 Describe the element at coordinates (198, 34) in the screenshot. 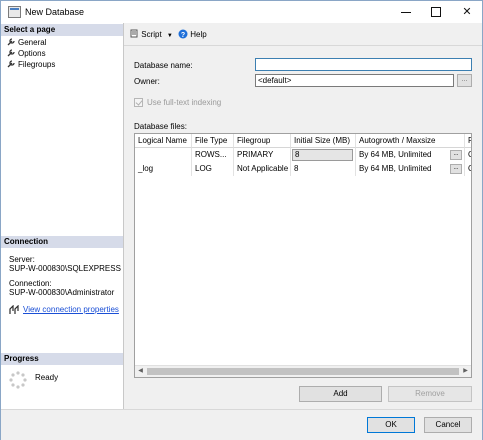

I see `help-label: Help` at that location.